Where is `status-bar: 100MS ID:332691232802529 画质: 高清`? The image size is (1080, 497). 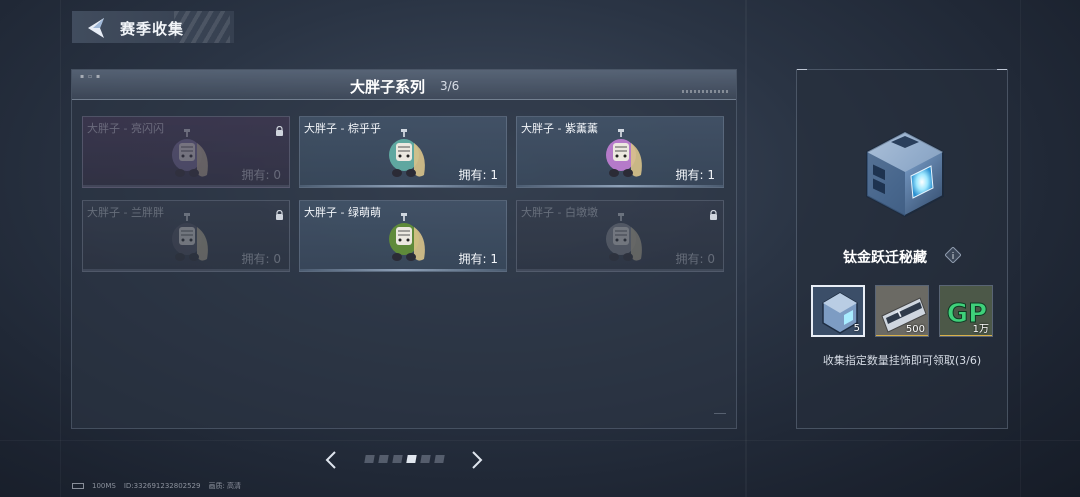 status-bar: 100MS ID:332691232802529 画质: 高清 is located at coordinates (156, 486).